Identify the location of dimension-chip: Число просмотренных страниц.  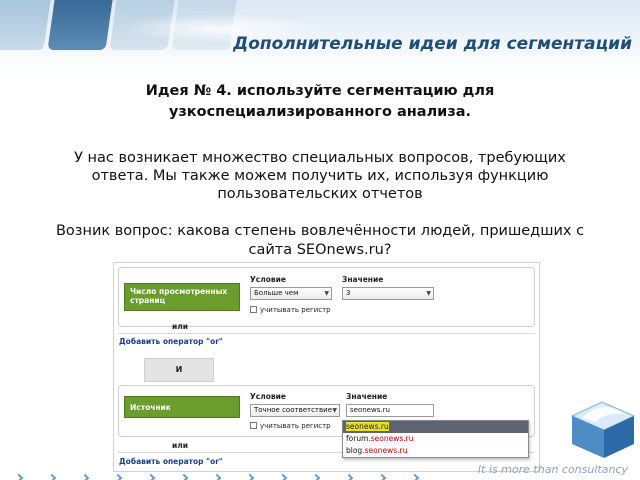
(182, 297).